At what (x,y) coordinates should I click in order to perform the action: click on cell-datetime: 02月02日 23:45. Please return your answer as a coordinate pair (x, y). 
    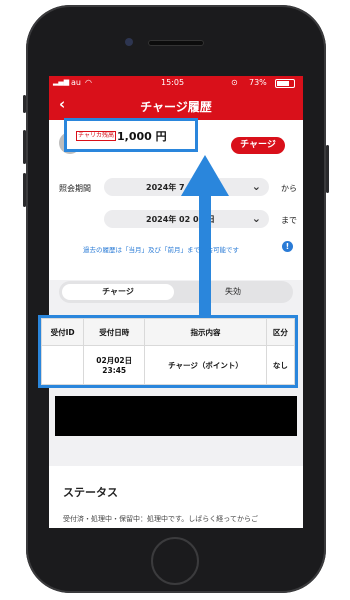
    Looking at the image, I should click on (114, 365).